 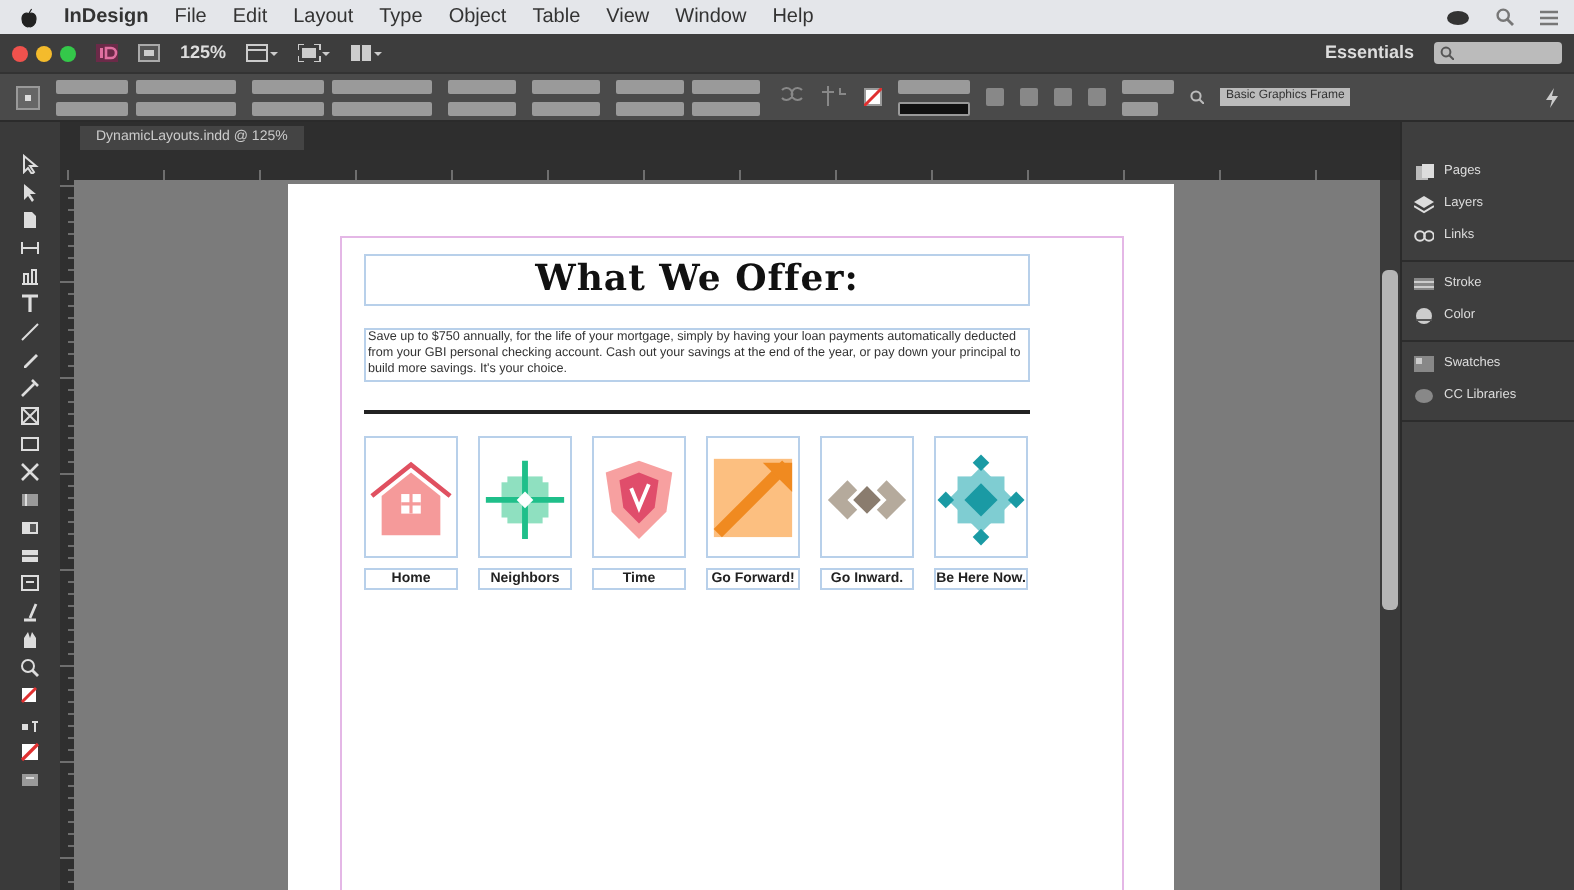 I want to click on menu-item: Object, so click(x=477, y=17).